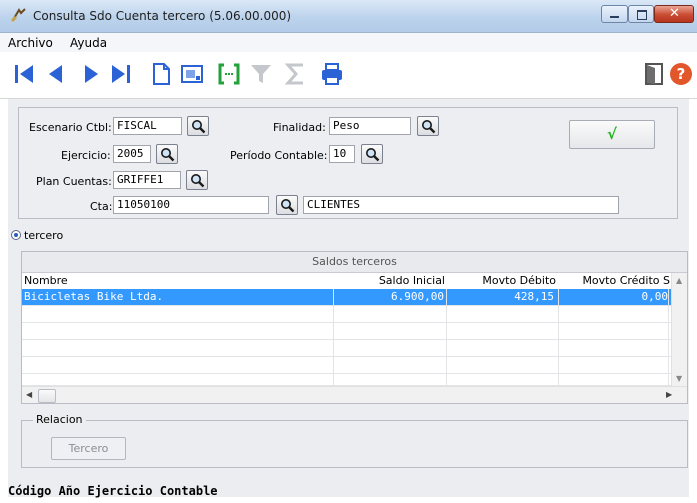 The image size is (697, 503). I want to click on horizontal-scrollbar: ◀ ▶, so click(354, 394).